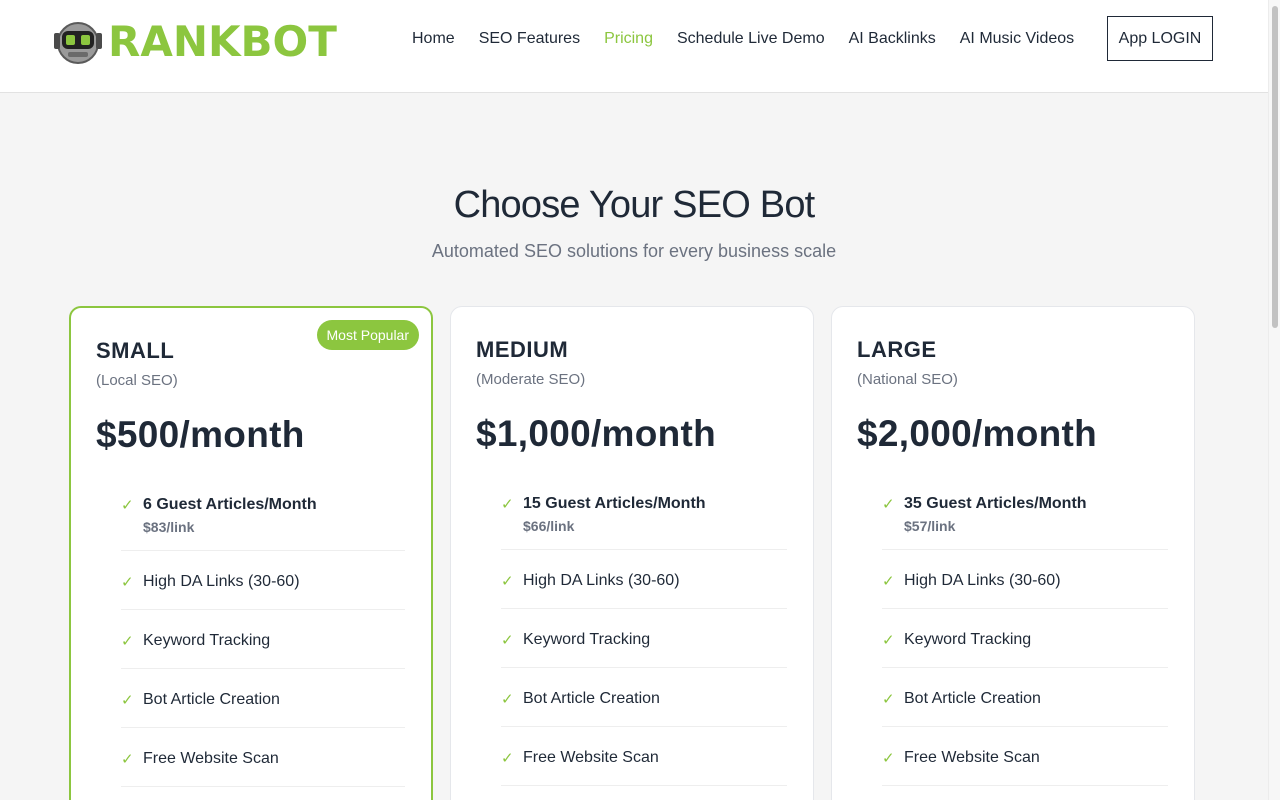  I want to click on page-scrollbar, so click(1274, 400).